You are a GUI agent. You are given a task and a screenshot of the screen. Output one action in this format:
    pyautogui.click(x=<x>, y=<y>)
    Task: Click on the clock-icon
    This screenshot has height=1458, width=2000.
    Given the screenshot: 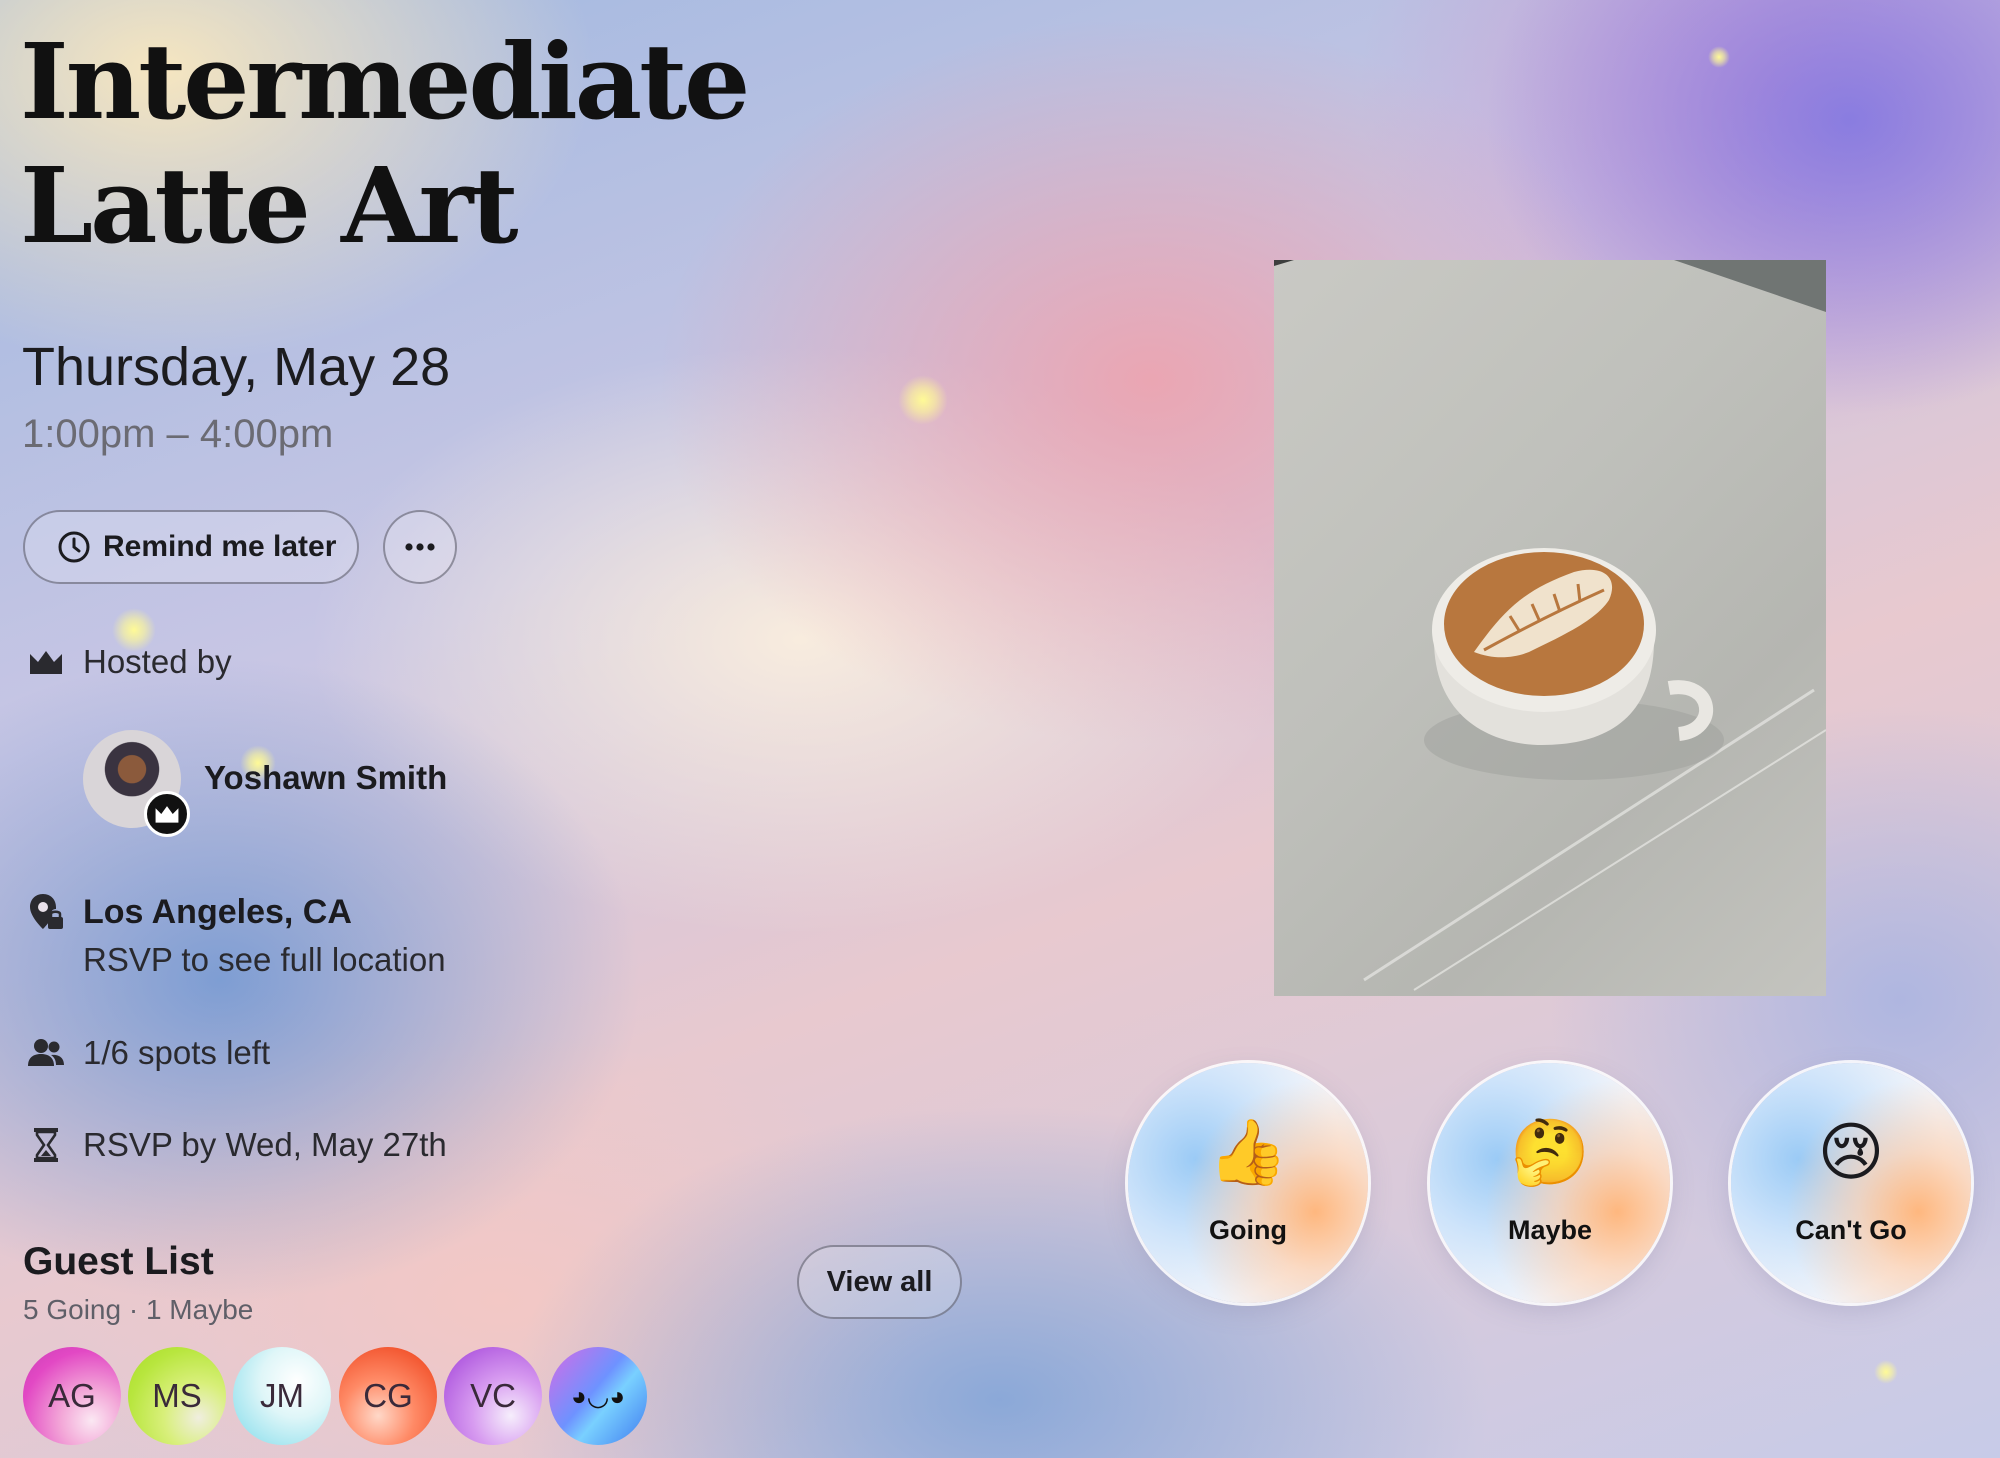 What is the action you would take?
    pyautogui.click(x=74, y=547)
    